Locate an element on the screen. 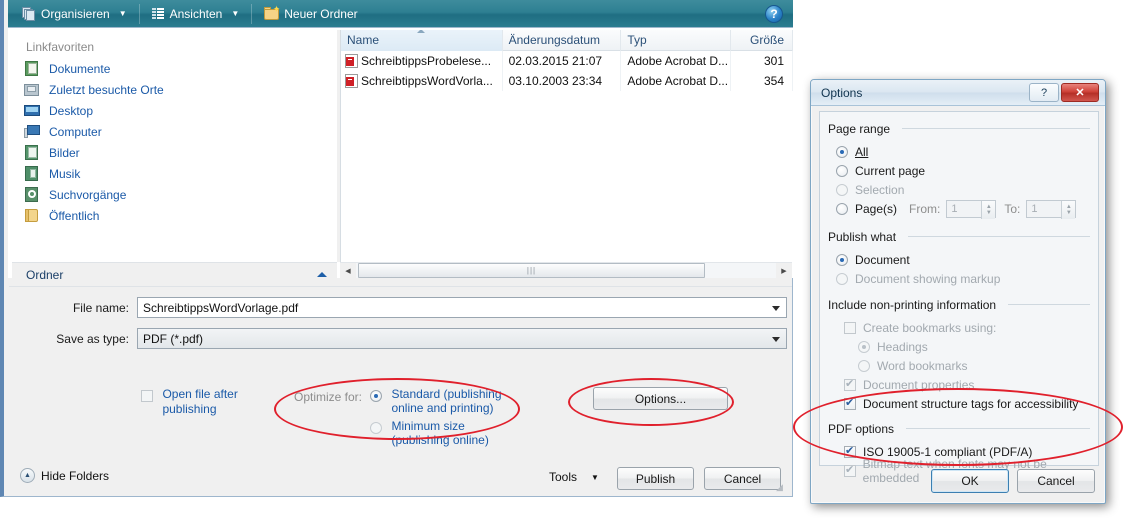 The image size is (1127, 531). file-name-value: SchreibtippsWordVorlage.pdf is located at coordinates (221, 307).